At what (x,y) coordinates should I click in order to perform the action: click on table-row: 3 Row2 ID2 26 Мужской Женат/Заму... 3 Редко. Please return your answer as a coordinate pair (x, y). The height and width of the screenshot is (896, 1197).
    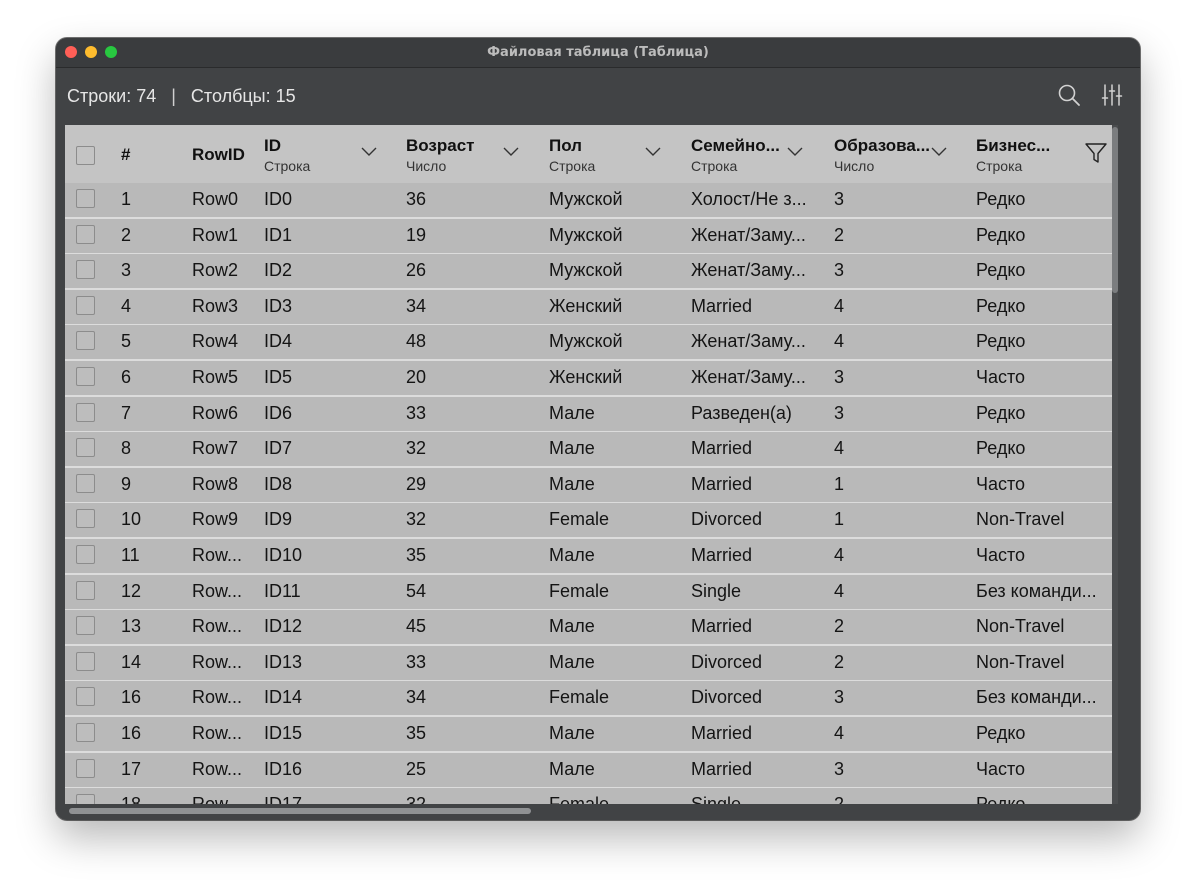
    Looking at the image, I should click on (591, 272).